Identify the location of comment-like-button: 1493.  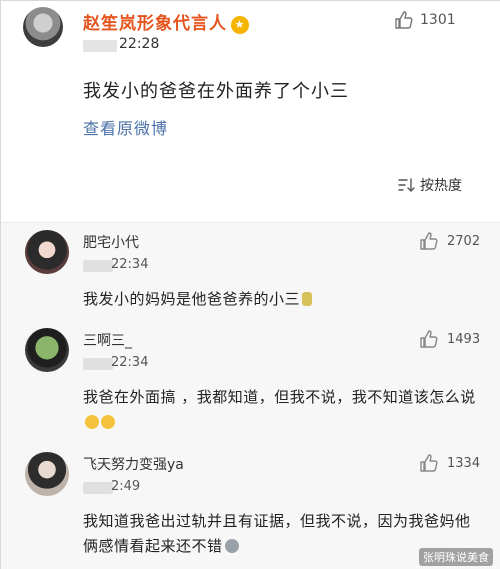
(449, 339).